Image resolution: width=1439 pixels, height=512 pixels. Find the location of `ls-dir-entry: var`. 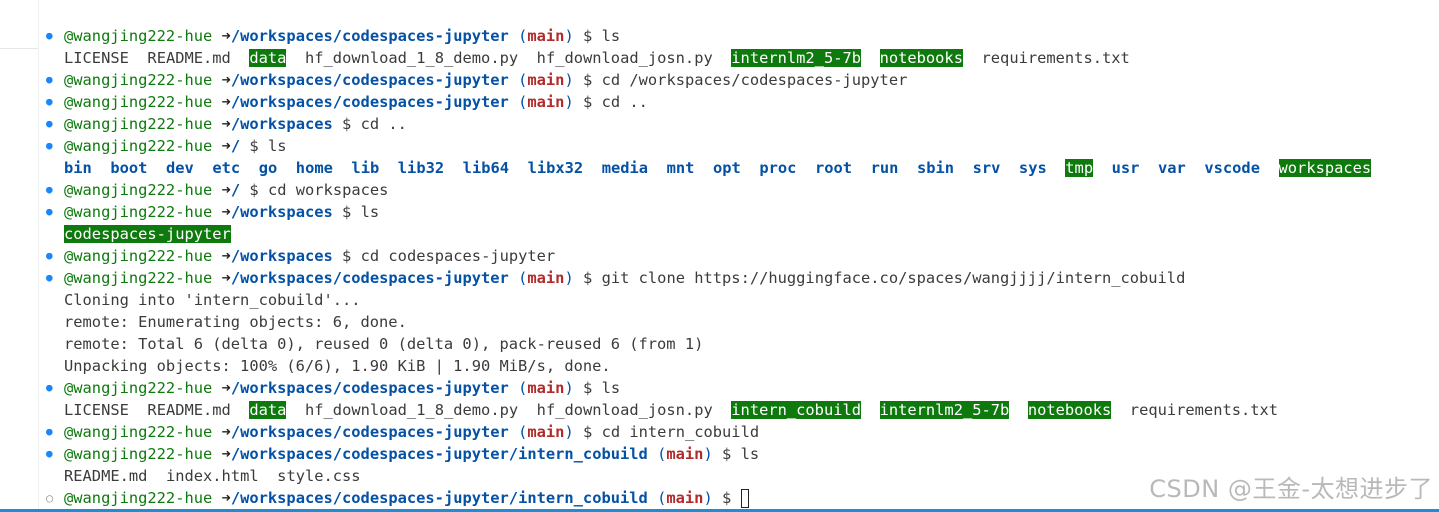

ls-dir-entry: var is located at coordinates (1172, 168).